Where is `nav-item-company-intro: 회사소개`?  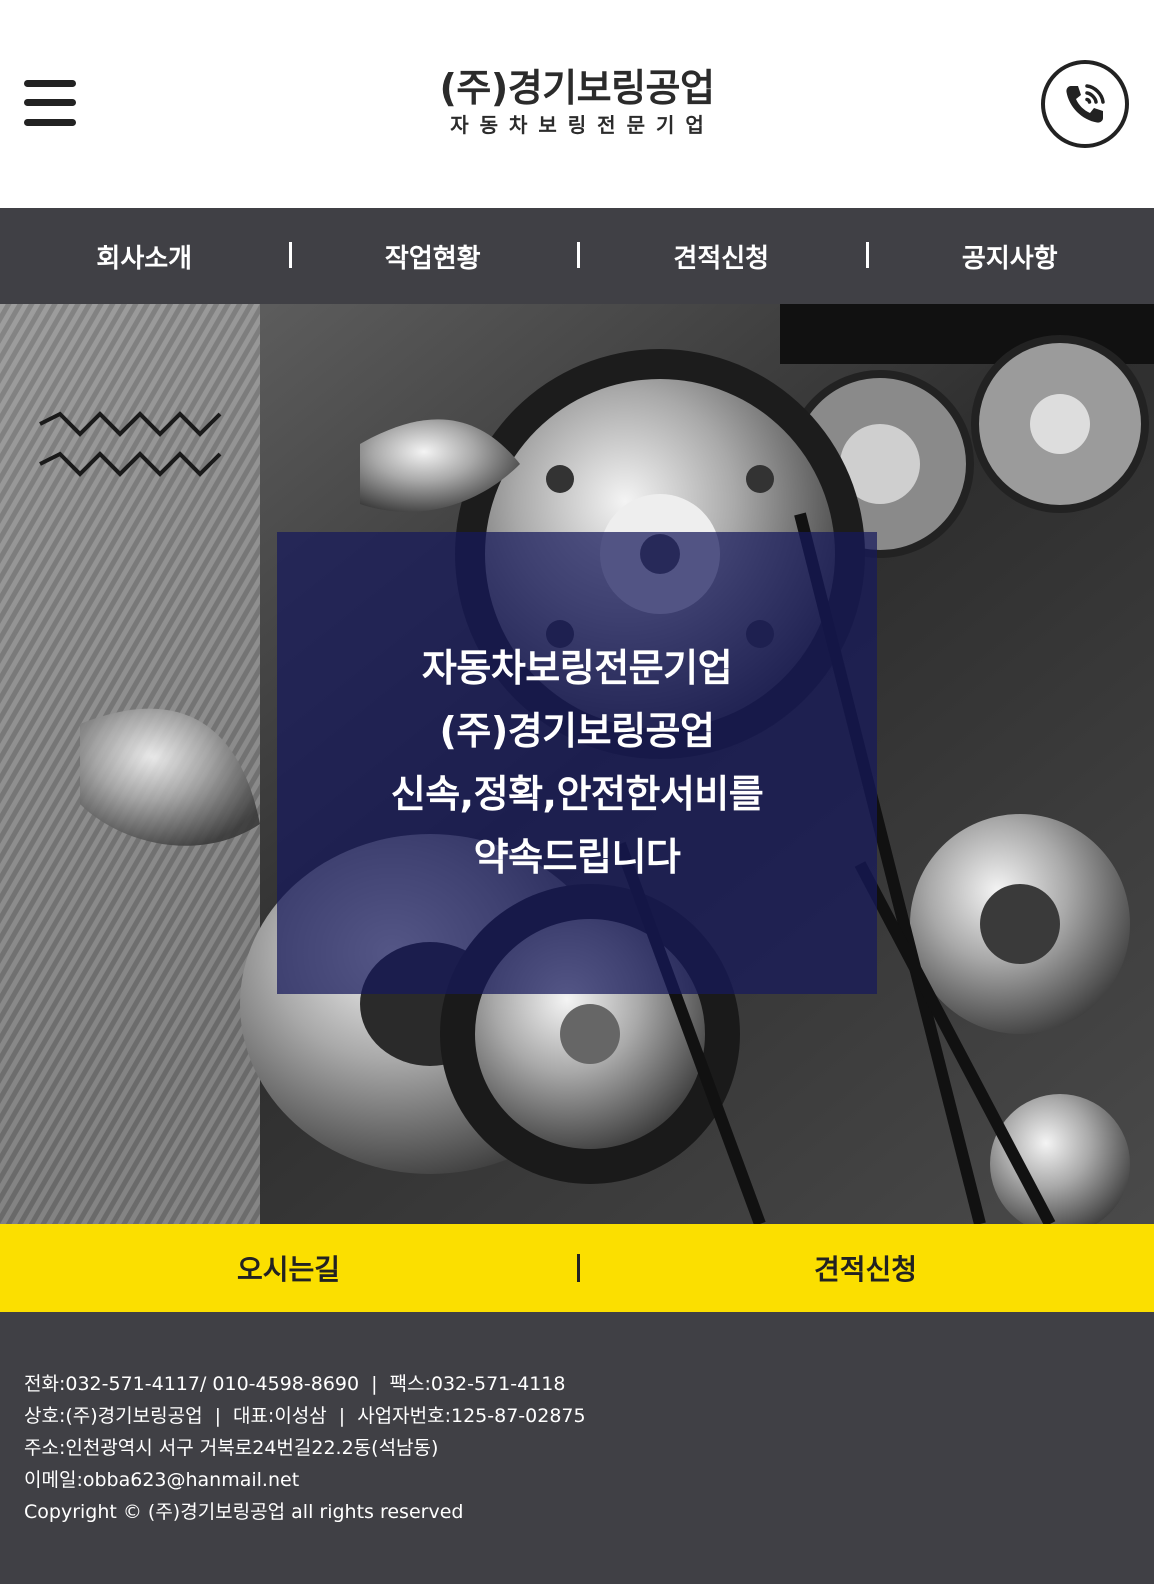 nav-item-company-intro: 회사소개 is located at coordinates (144, 256).